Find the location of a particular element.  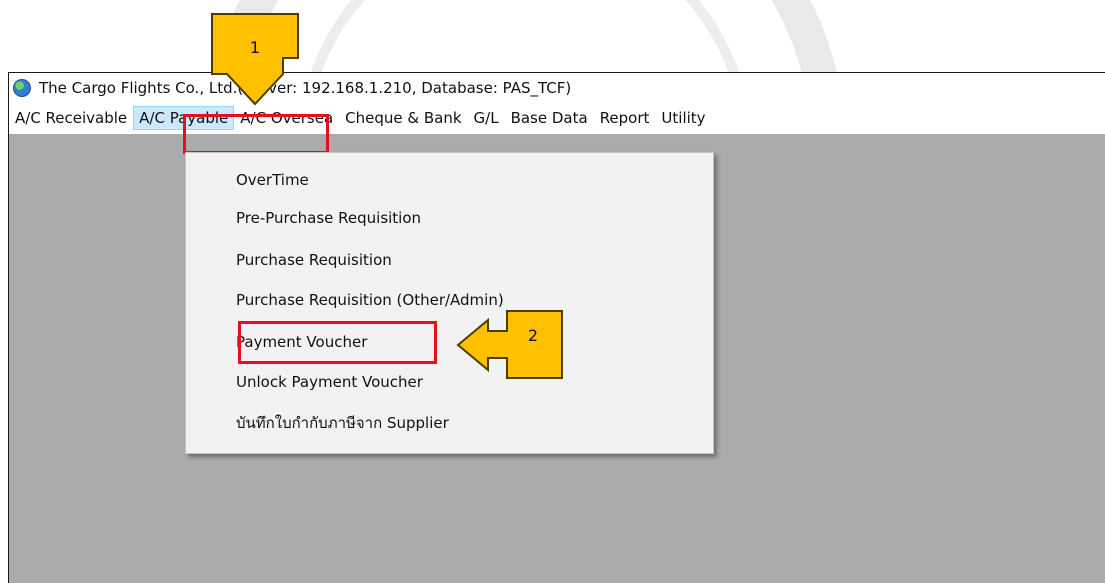

callout-1-label: 1 is located at coordinates (255, 47).